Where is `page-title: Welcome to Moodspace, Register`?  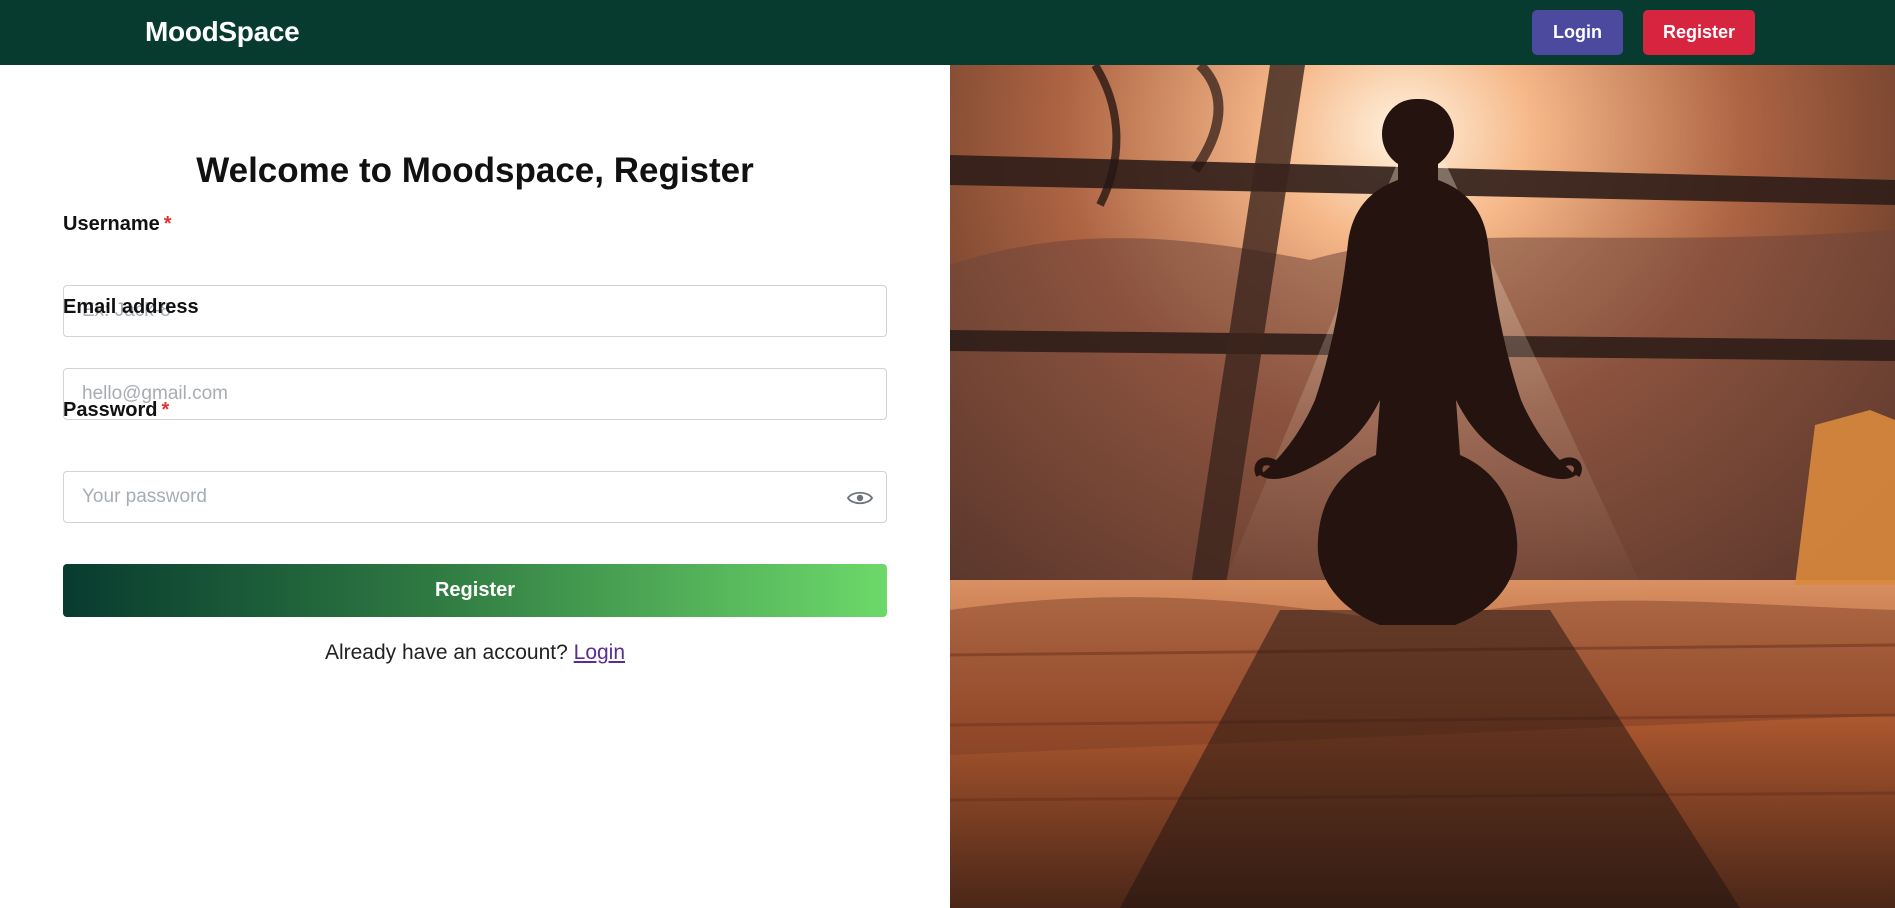
page-title: Welcome to Moodspace, Register is located at coordinates (475, 170).